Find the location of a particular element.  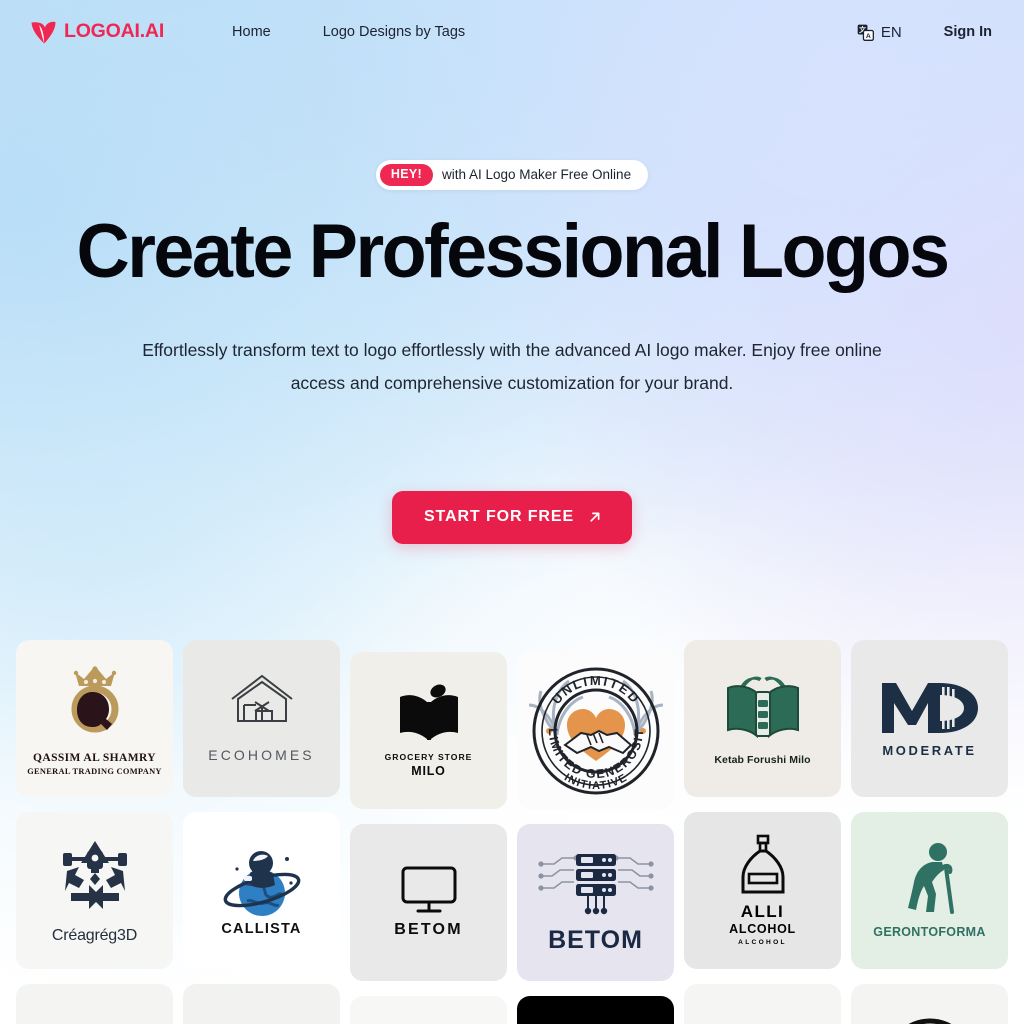

hero-badge-text: with AI Logo Maker Free Online is located at coordinates (536, 175).